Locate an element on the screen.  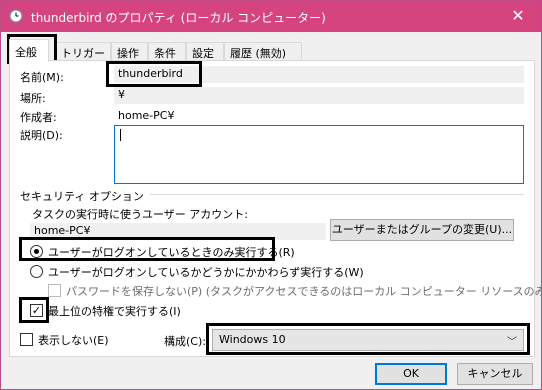
tab-general: 全般 is located at coordinates (29, 50).